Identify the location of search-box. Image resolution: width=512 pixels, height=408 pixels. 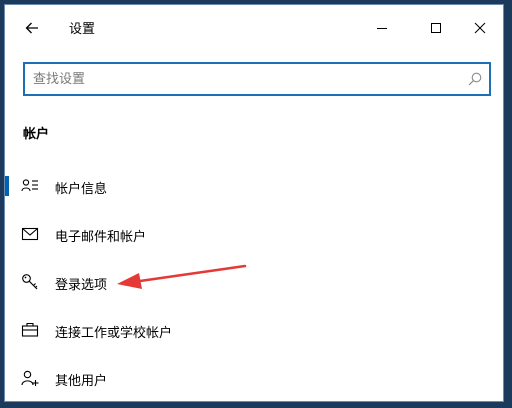
(257, 79).